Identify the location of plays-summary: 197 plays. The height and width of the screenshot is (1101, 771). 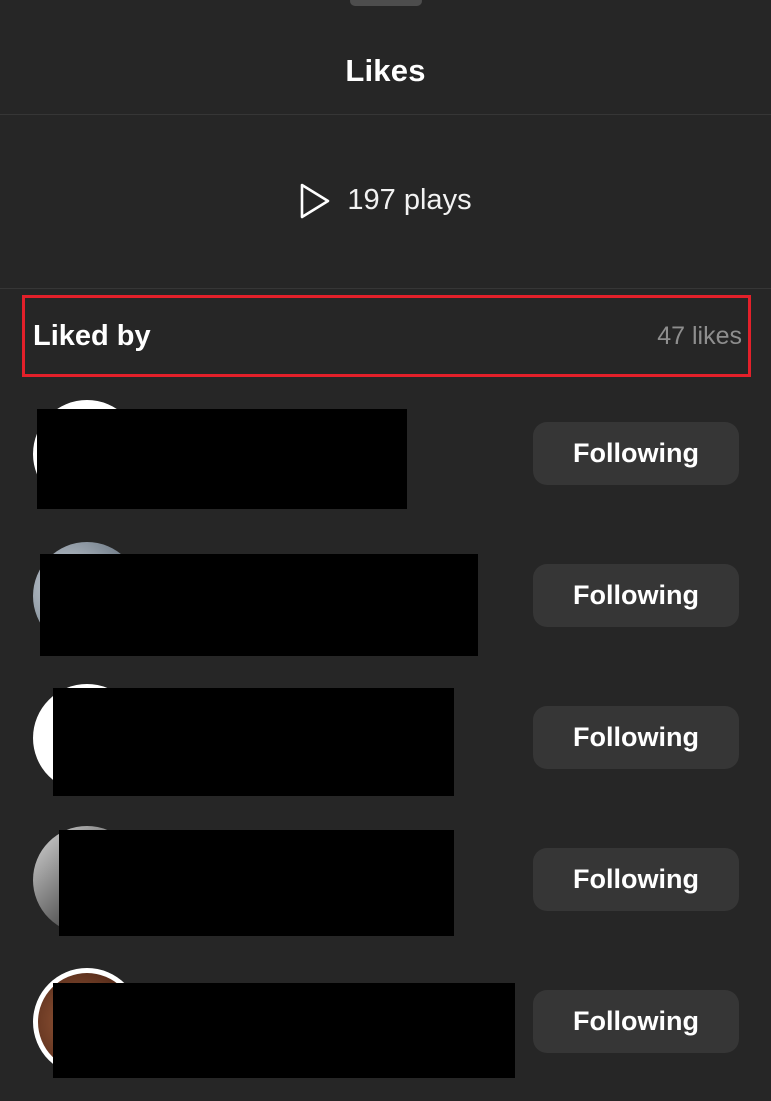
(385, 201).